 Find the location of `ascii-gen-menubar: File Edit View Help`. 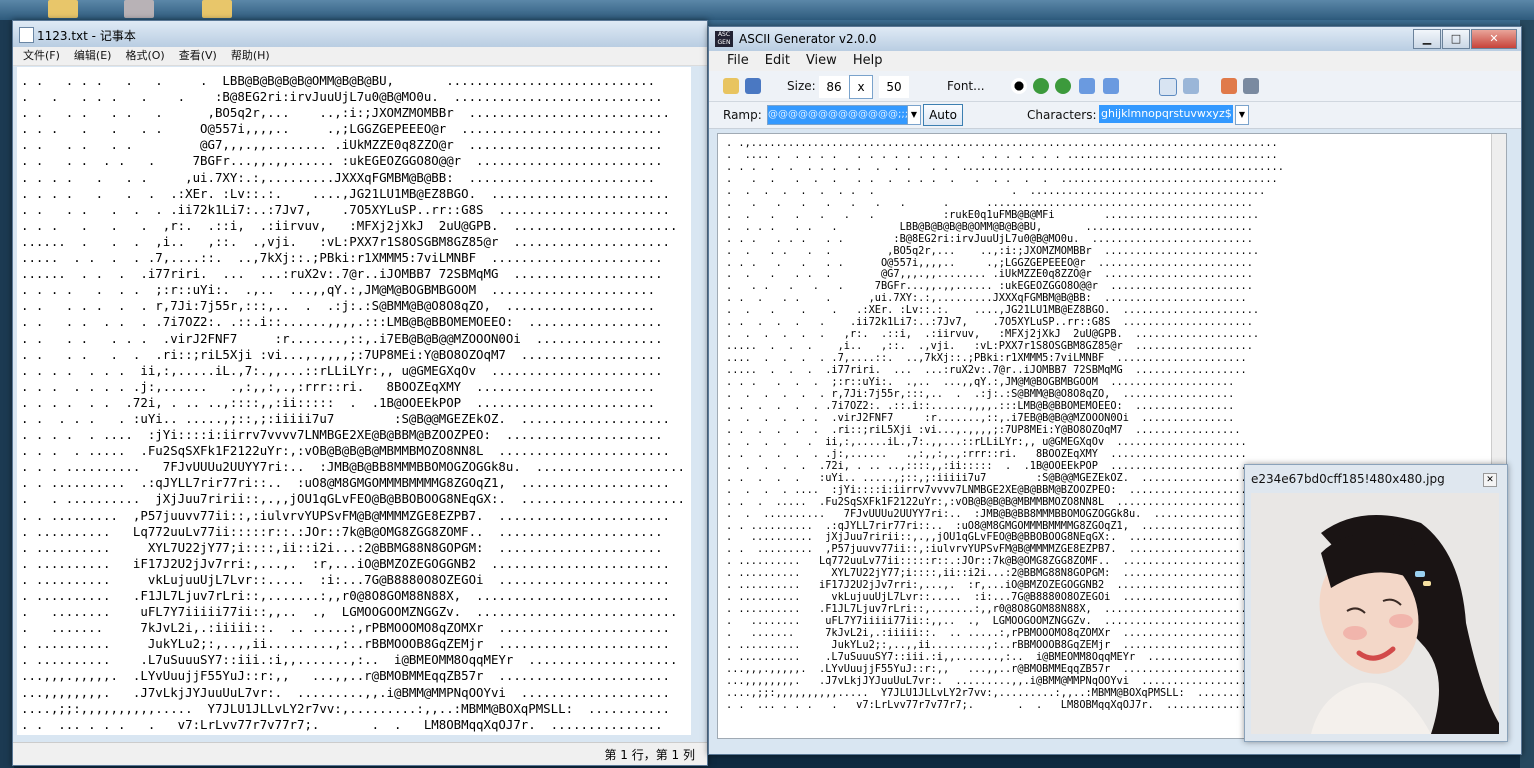

ascii-gen-menubar: File Edit View Help is located at coordinates (1115, 61).